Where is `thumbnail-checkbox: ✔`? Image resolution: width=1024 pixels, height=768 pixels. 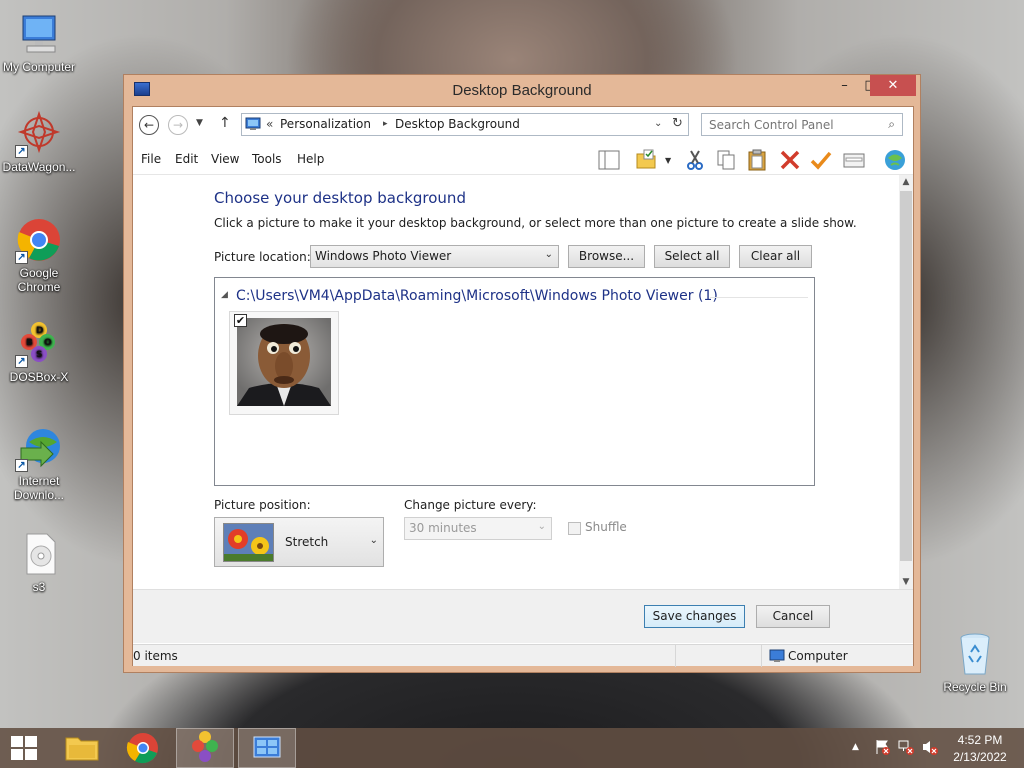
thumbnail-checkbox: ✔ is located at coordinates (240, 320).